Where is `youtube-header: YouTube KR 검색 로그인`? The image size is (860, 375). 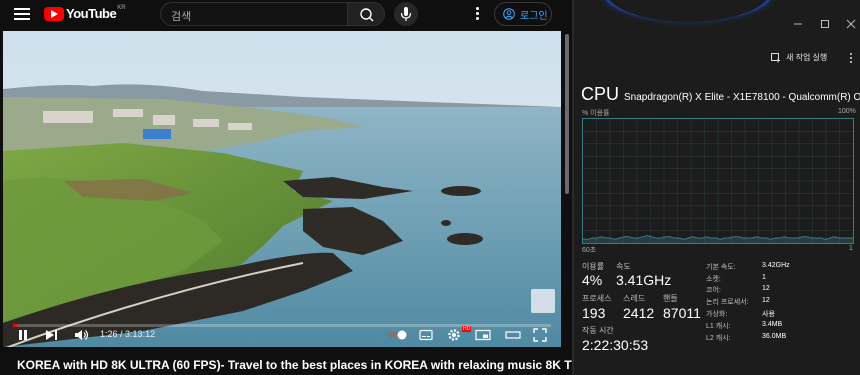
youtube-header: YouTube KR 검색 로그인 is located at coordinates (286, 14).